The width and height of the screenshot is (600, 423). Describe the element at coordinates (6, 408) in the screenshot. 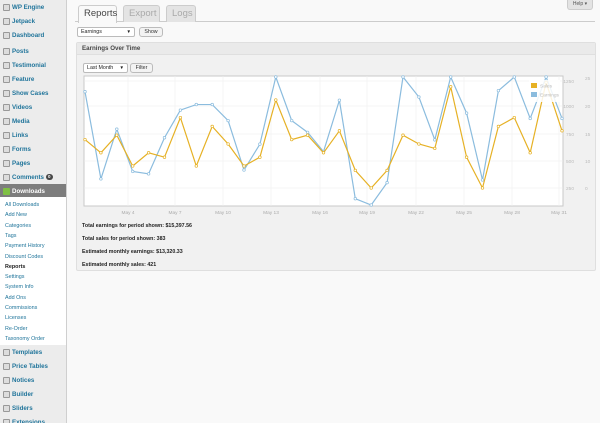

I see `sliders-icon` at that location.